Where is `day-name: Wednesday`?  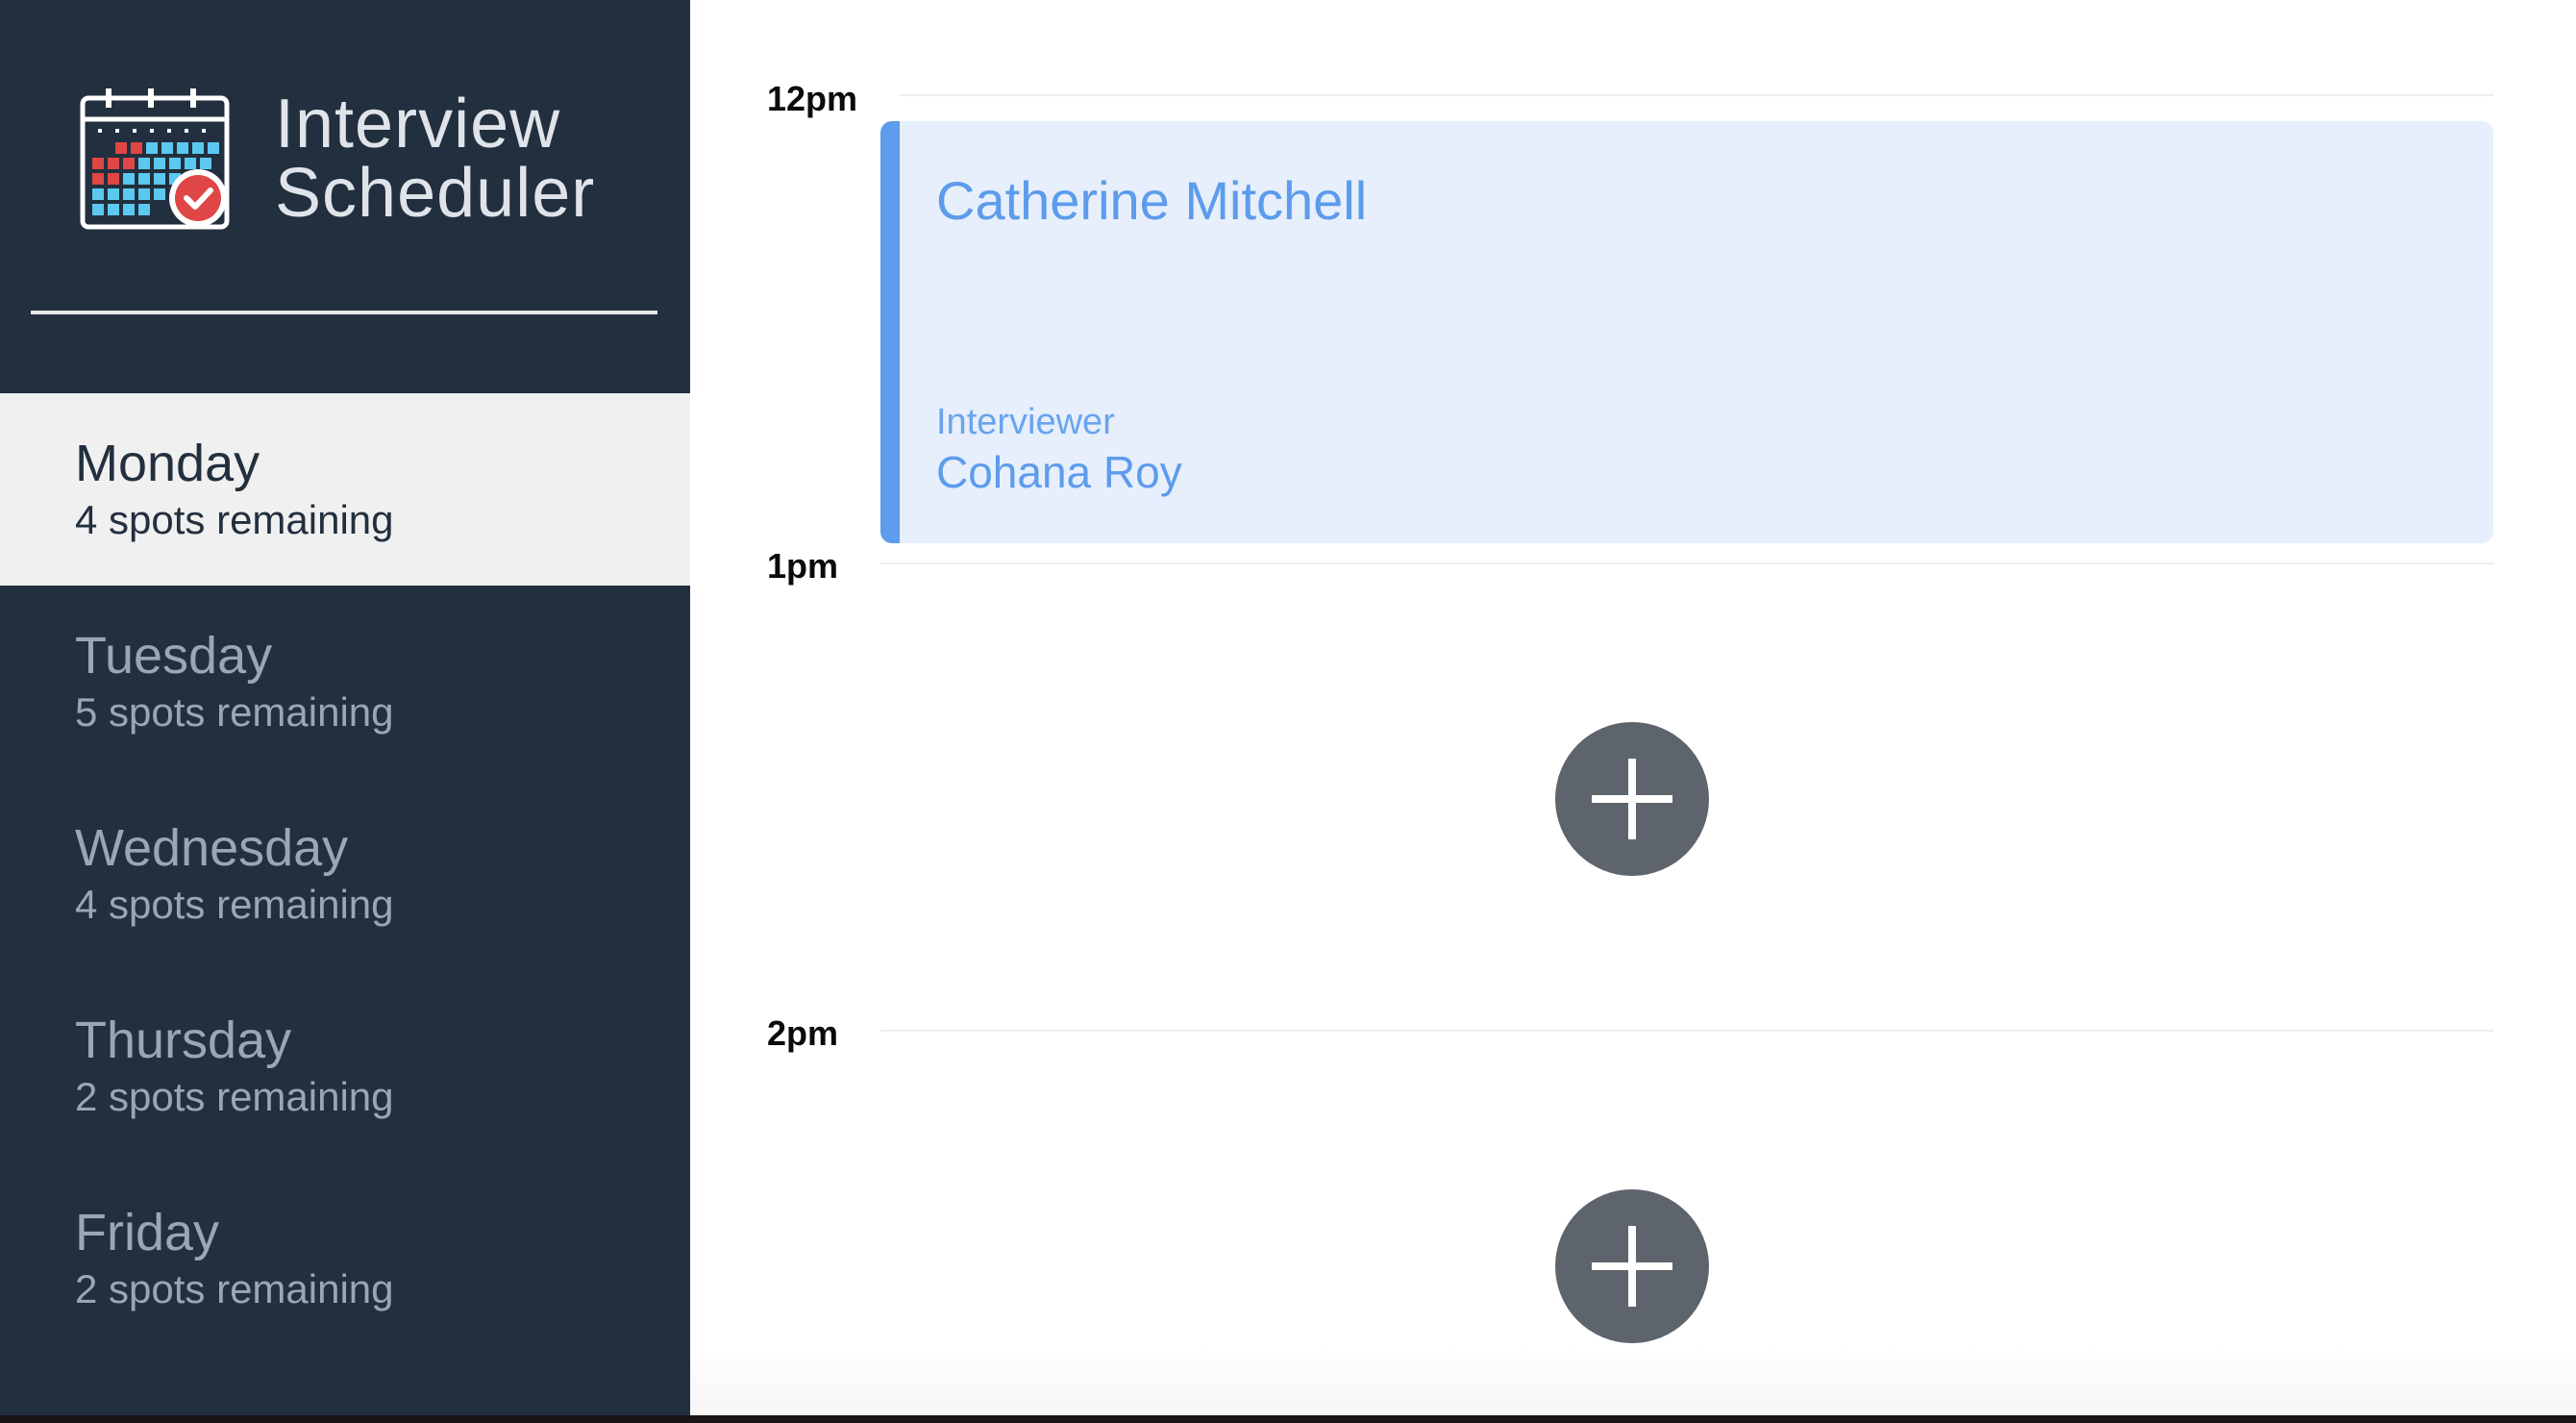
day-name: Wednesday is located at coordinates (212, 848).